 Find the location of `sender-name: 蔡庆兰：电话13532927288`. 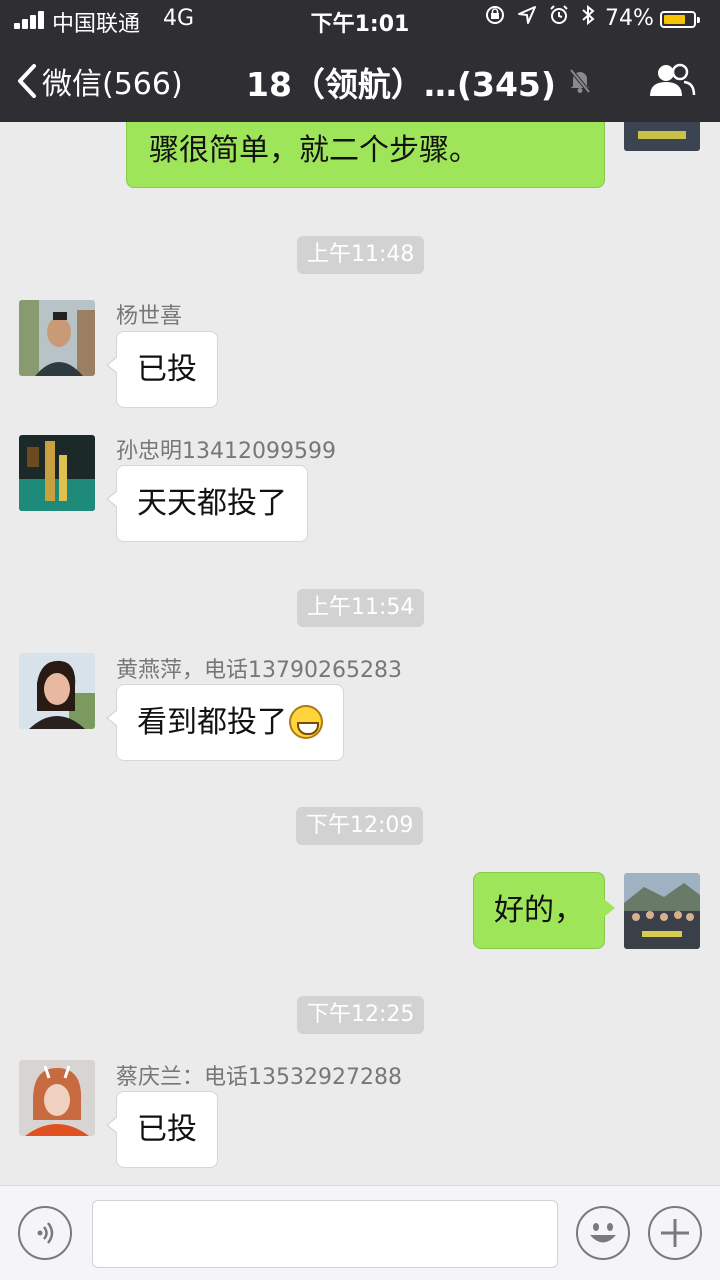

sender-name: 蔡庆兰：电话13532927288 is located at coordinates (259, 1077).